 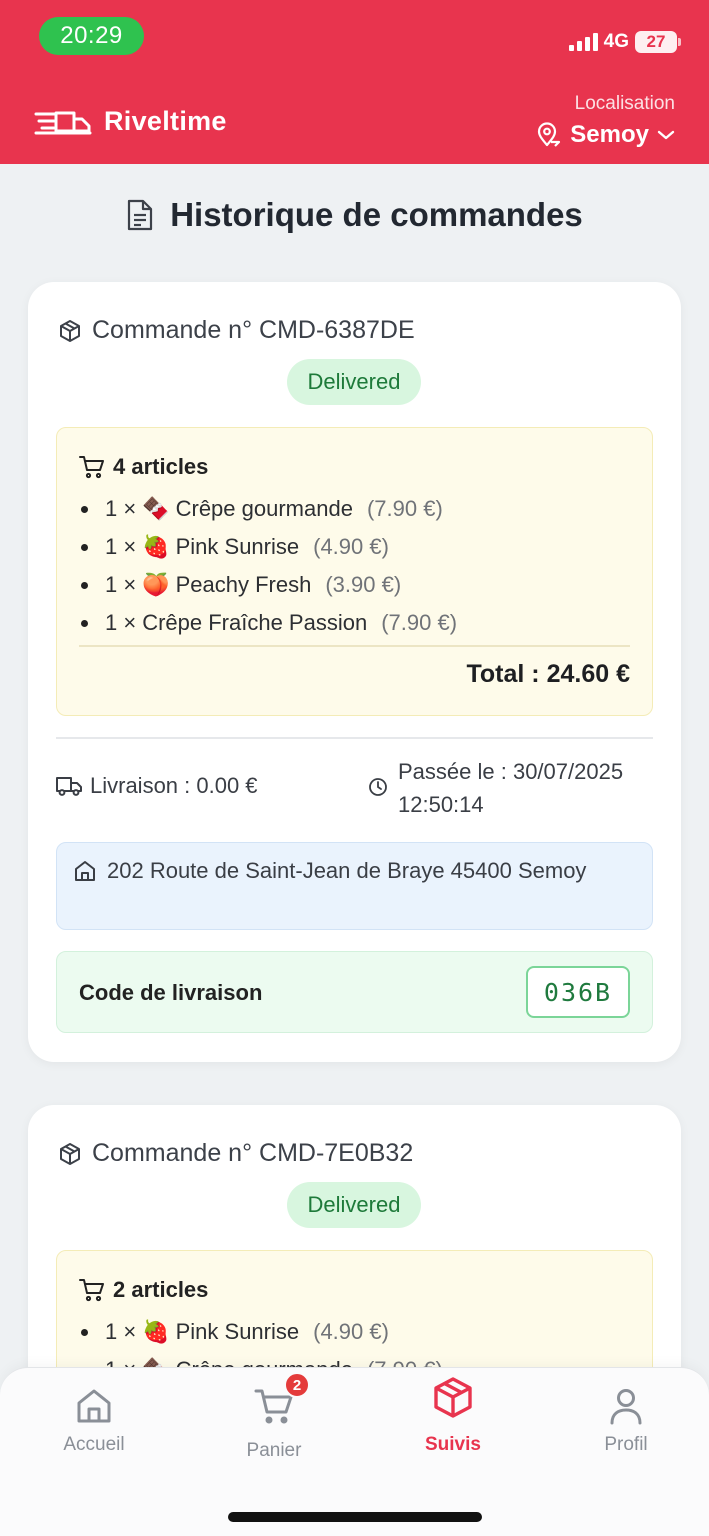 What do you see at coordinates (376, 214) in the screenshot?
I see `page-heading: Historique de commandes` at bounding box center [376, 214].